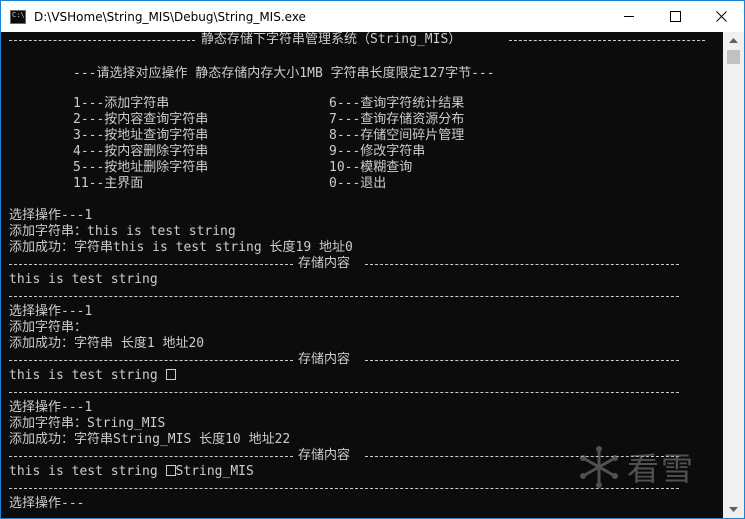 Image resolution: width=745 pixels, height=519 pixels. What do you see at coordinates (181, 247) in the screenshot?
I see `add-result-line: 添加成功：字符串this is test string 长度19 地址0` at bounding box center [181, 247].